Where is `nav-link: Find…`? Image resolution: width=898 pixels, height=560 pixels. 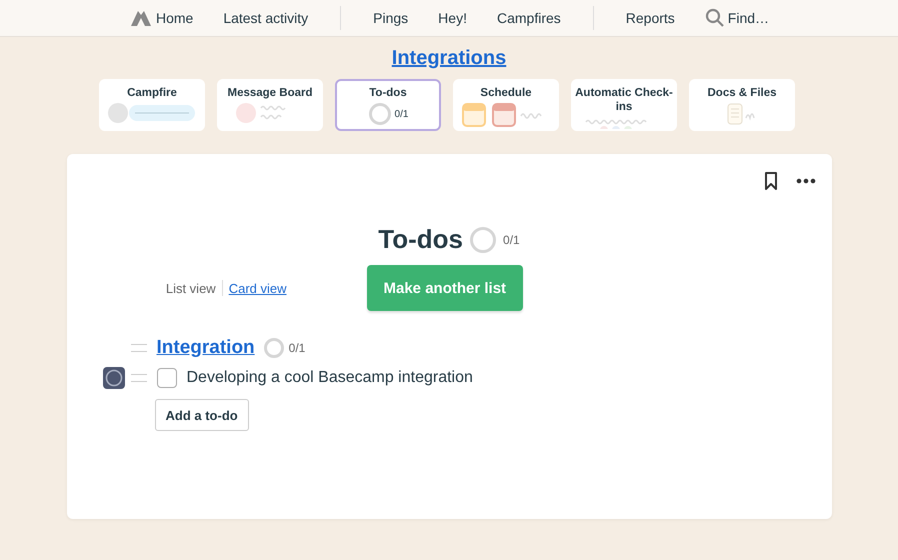 nav-link: Find… is located at coordinates (737, 18).